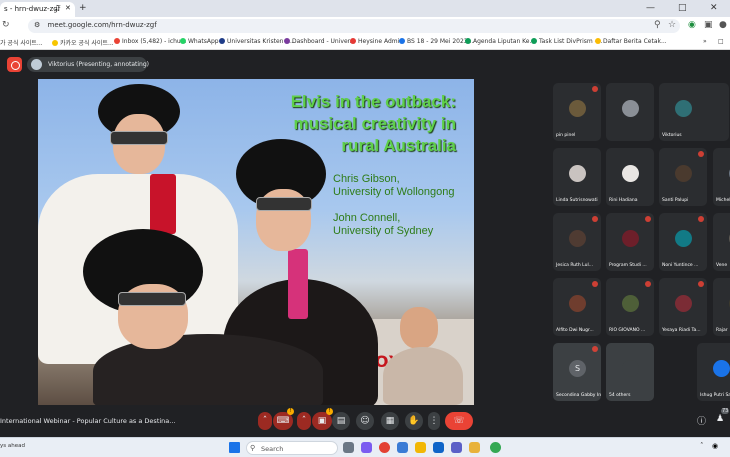  What do you see at coordinates (402, 447) in the screenshot?
I see `store-icon` at bounding box center [402, 447].